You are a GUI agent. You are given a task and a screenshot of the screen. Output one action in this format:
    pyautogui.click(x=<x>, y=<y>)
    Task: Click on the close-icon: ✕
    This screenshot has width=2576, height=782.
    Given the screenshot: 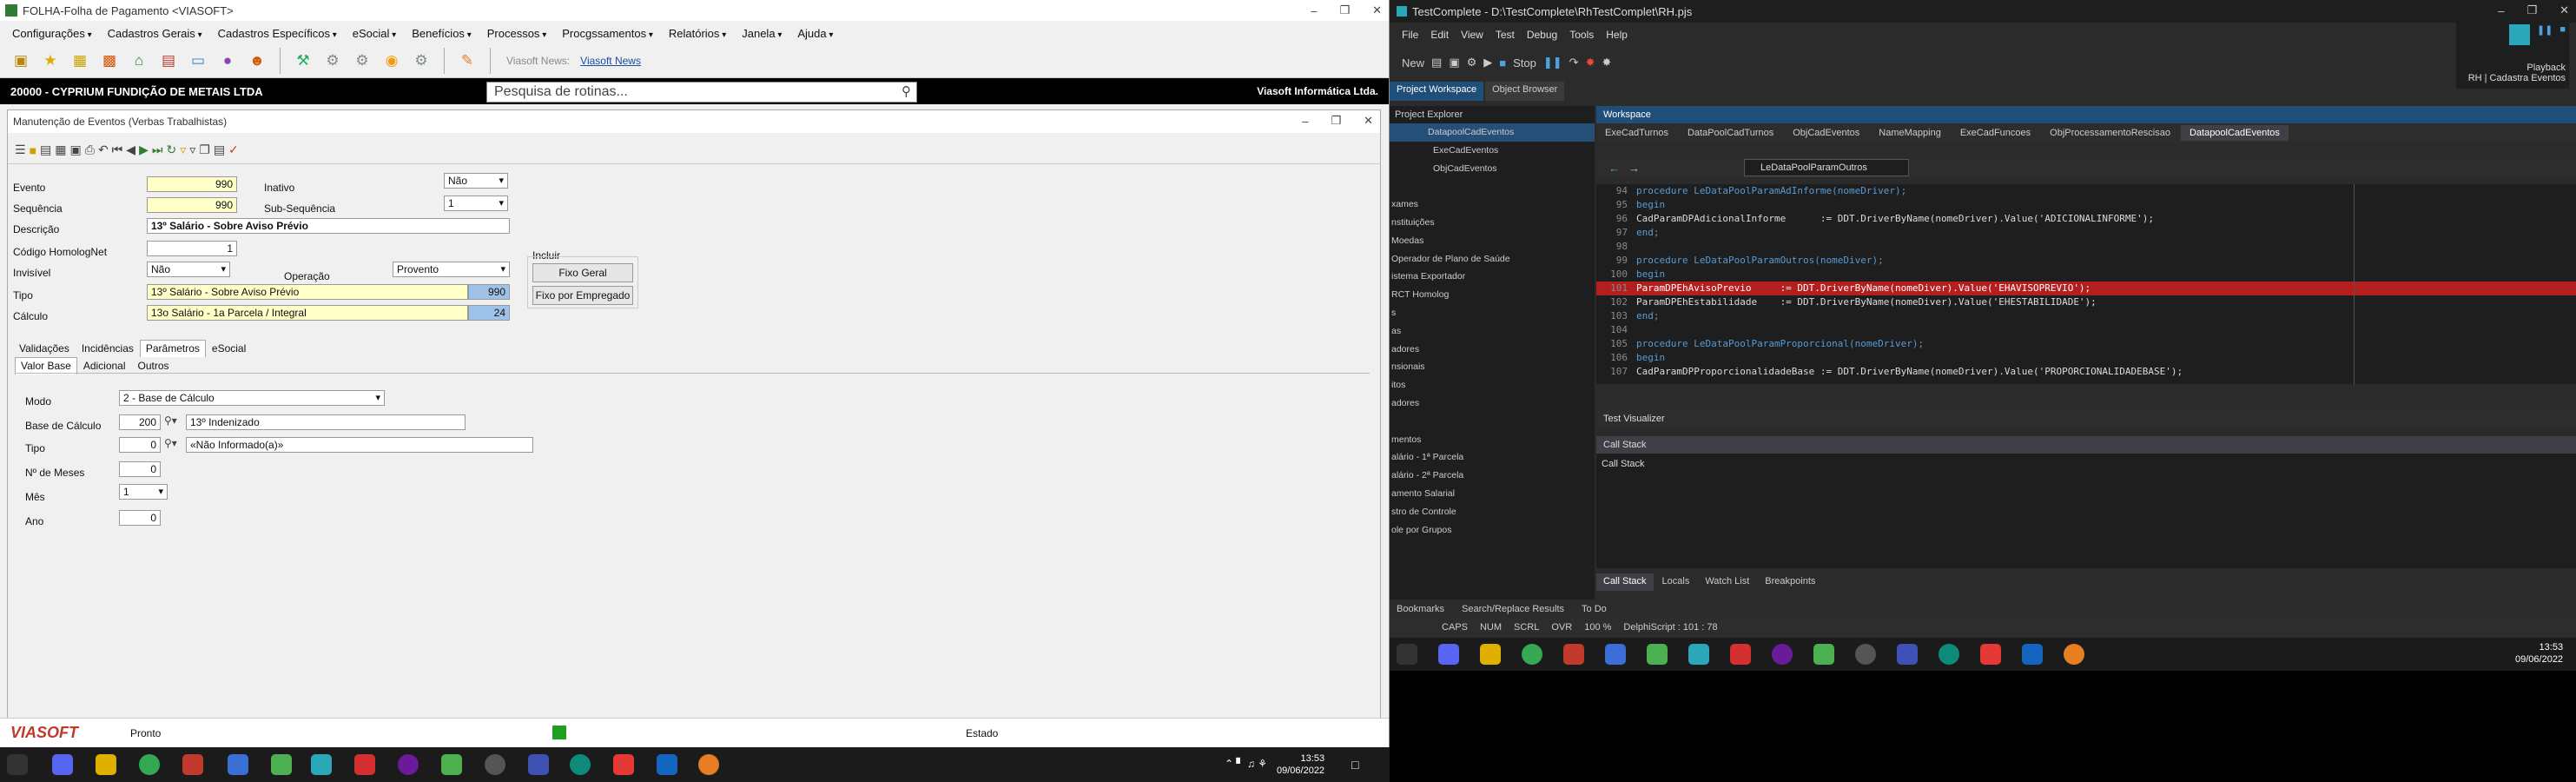 What is the action you would take?
    pyautogui.click(x=2564, y=10)
    